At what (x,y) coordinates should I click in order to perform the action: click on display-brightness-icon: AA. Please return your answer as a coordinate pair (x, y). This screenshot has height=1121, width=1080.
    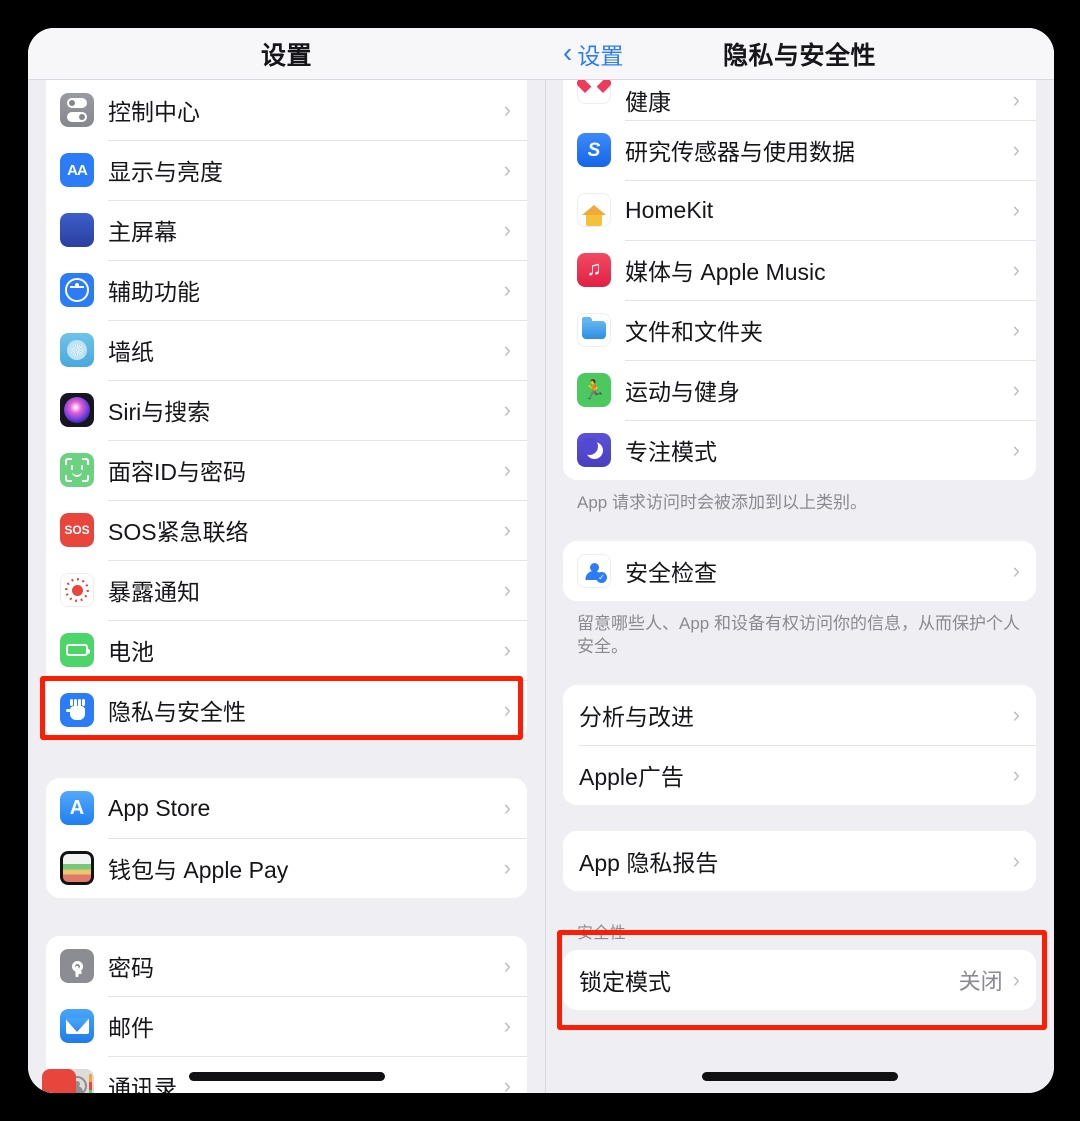
    Looking at the image, I should click on (77, 170).